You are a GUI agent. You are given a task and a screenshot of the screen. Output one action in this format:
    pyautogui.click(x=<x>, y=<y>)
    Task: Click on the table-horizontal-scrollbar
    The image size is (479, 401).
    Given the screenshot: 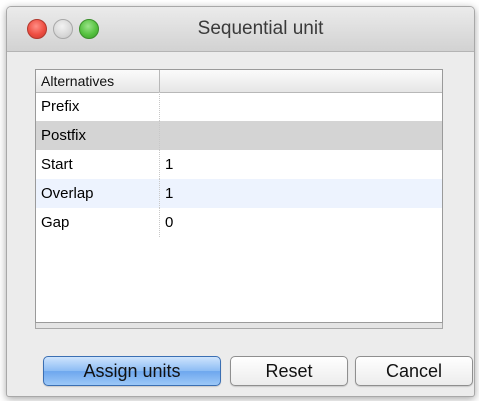 What is the action you would take?
    pyautogui.click(x=239, y=326)
    